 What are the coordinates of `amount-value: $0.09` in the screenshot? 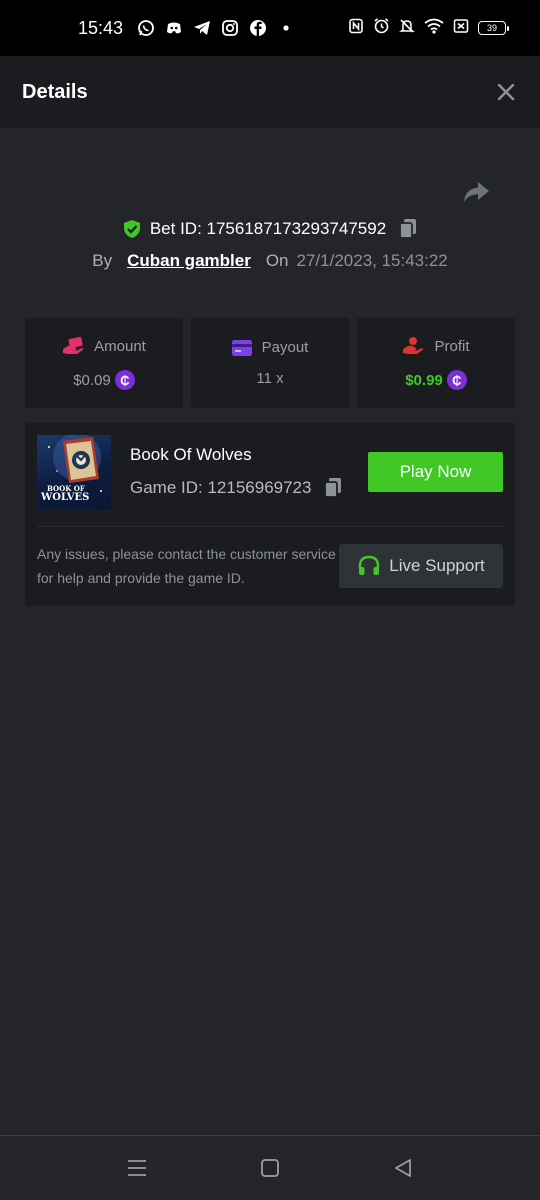 It's located at (92, 380).